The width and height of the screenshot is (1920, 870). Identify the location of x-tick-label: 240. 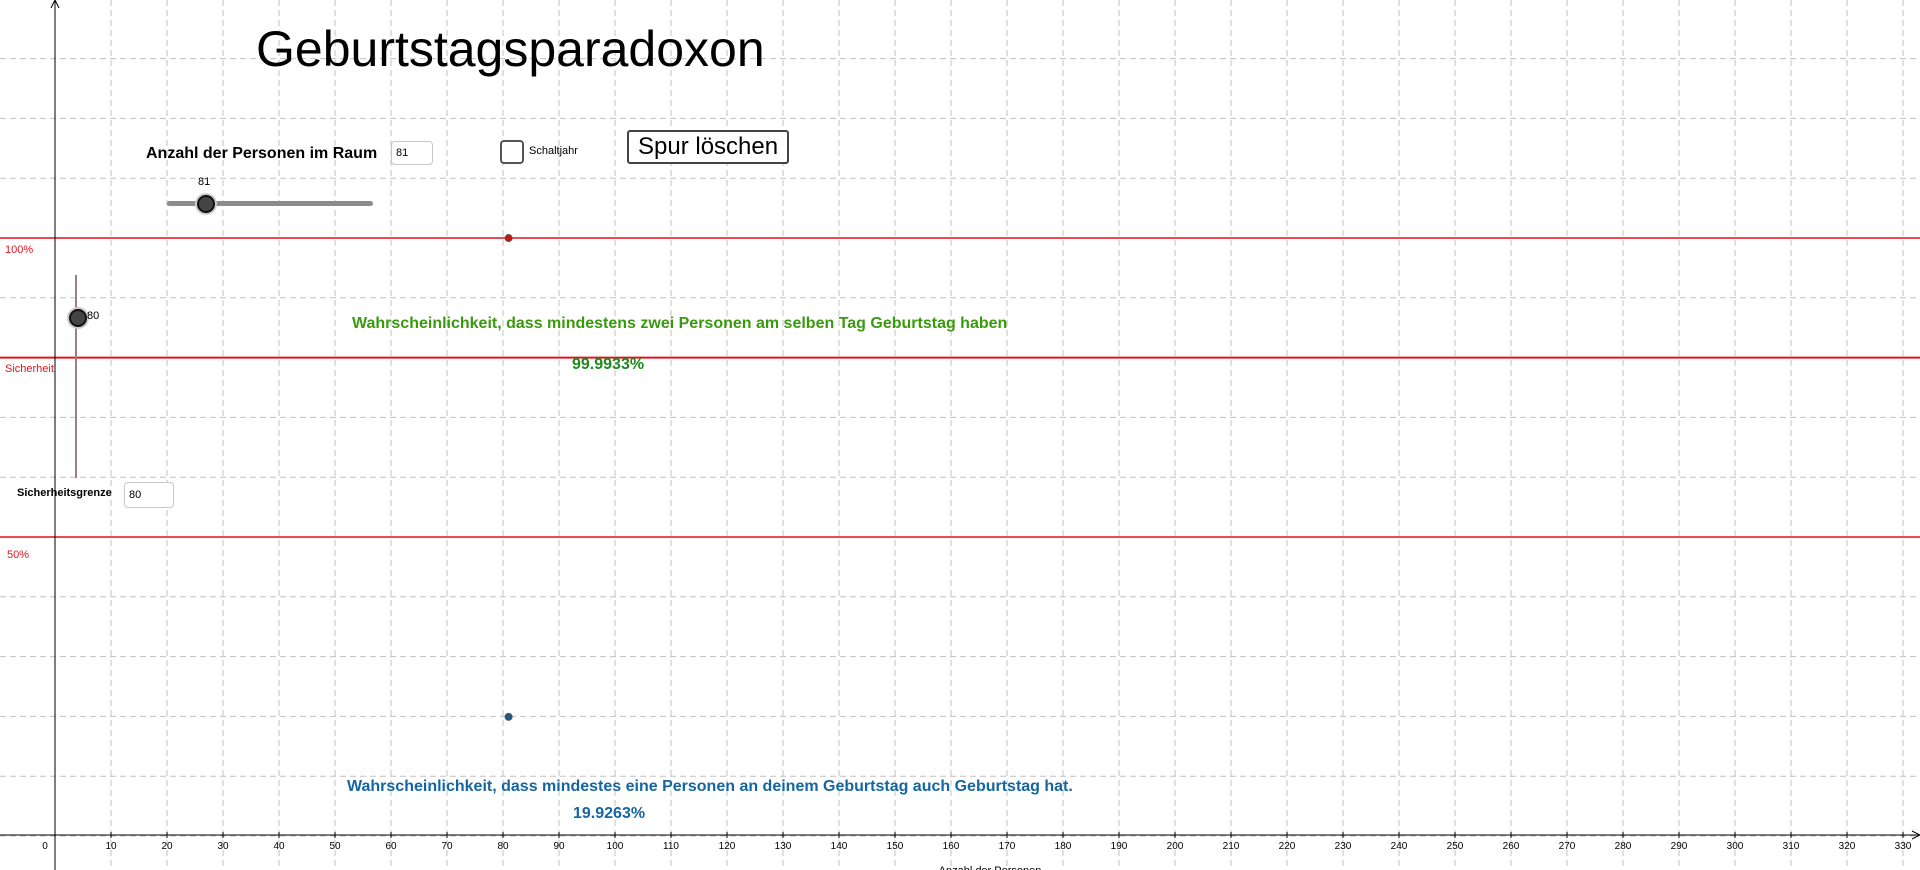
(1399, 846).